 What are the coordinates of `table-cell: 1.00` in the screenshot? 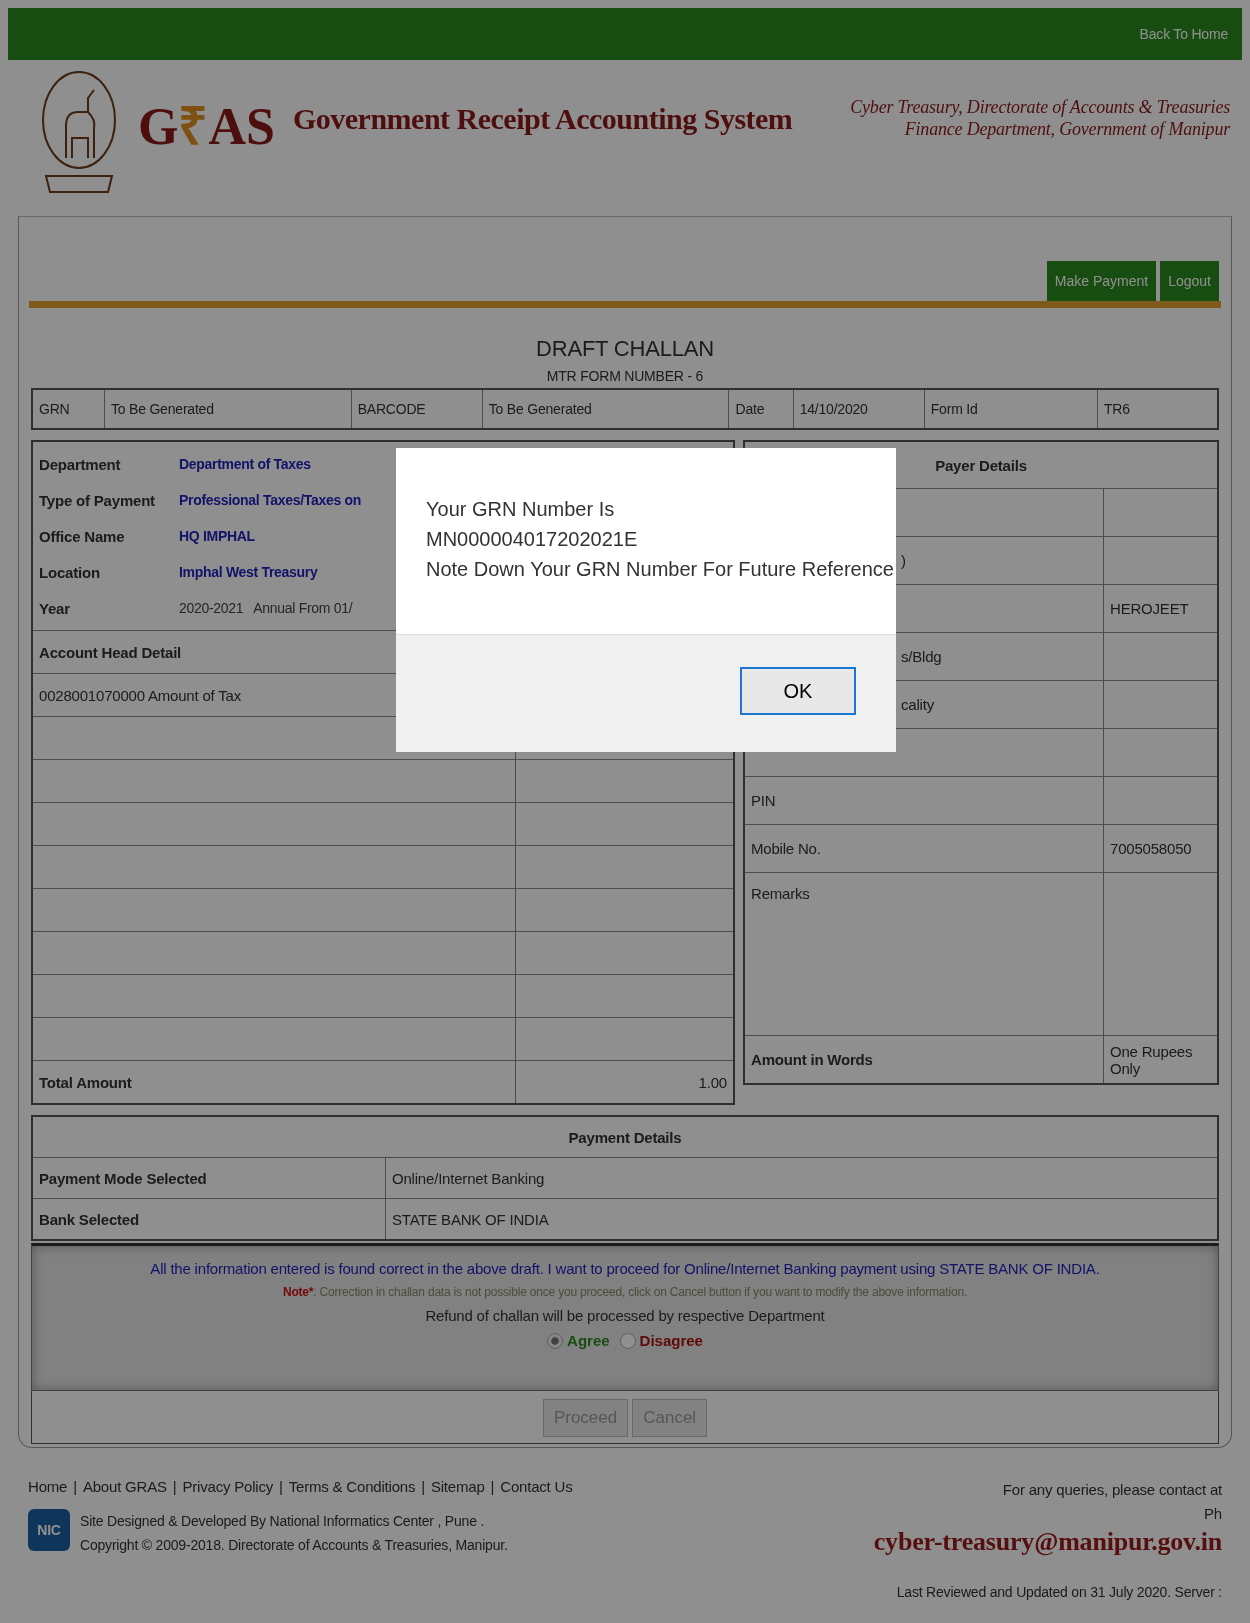 It's located at (624, 1081).